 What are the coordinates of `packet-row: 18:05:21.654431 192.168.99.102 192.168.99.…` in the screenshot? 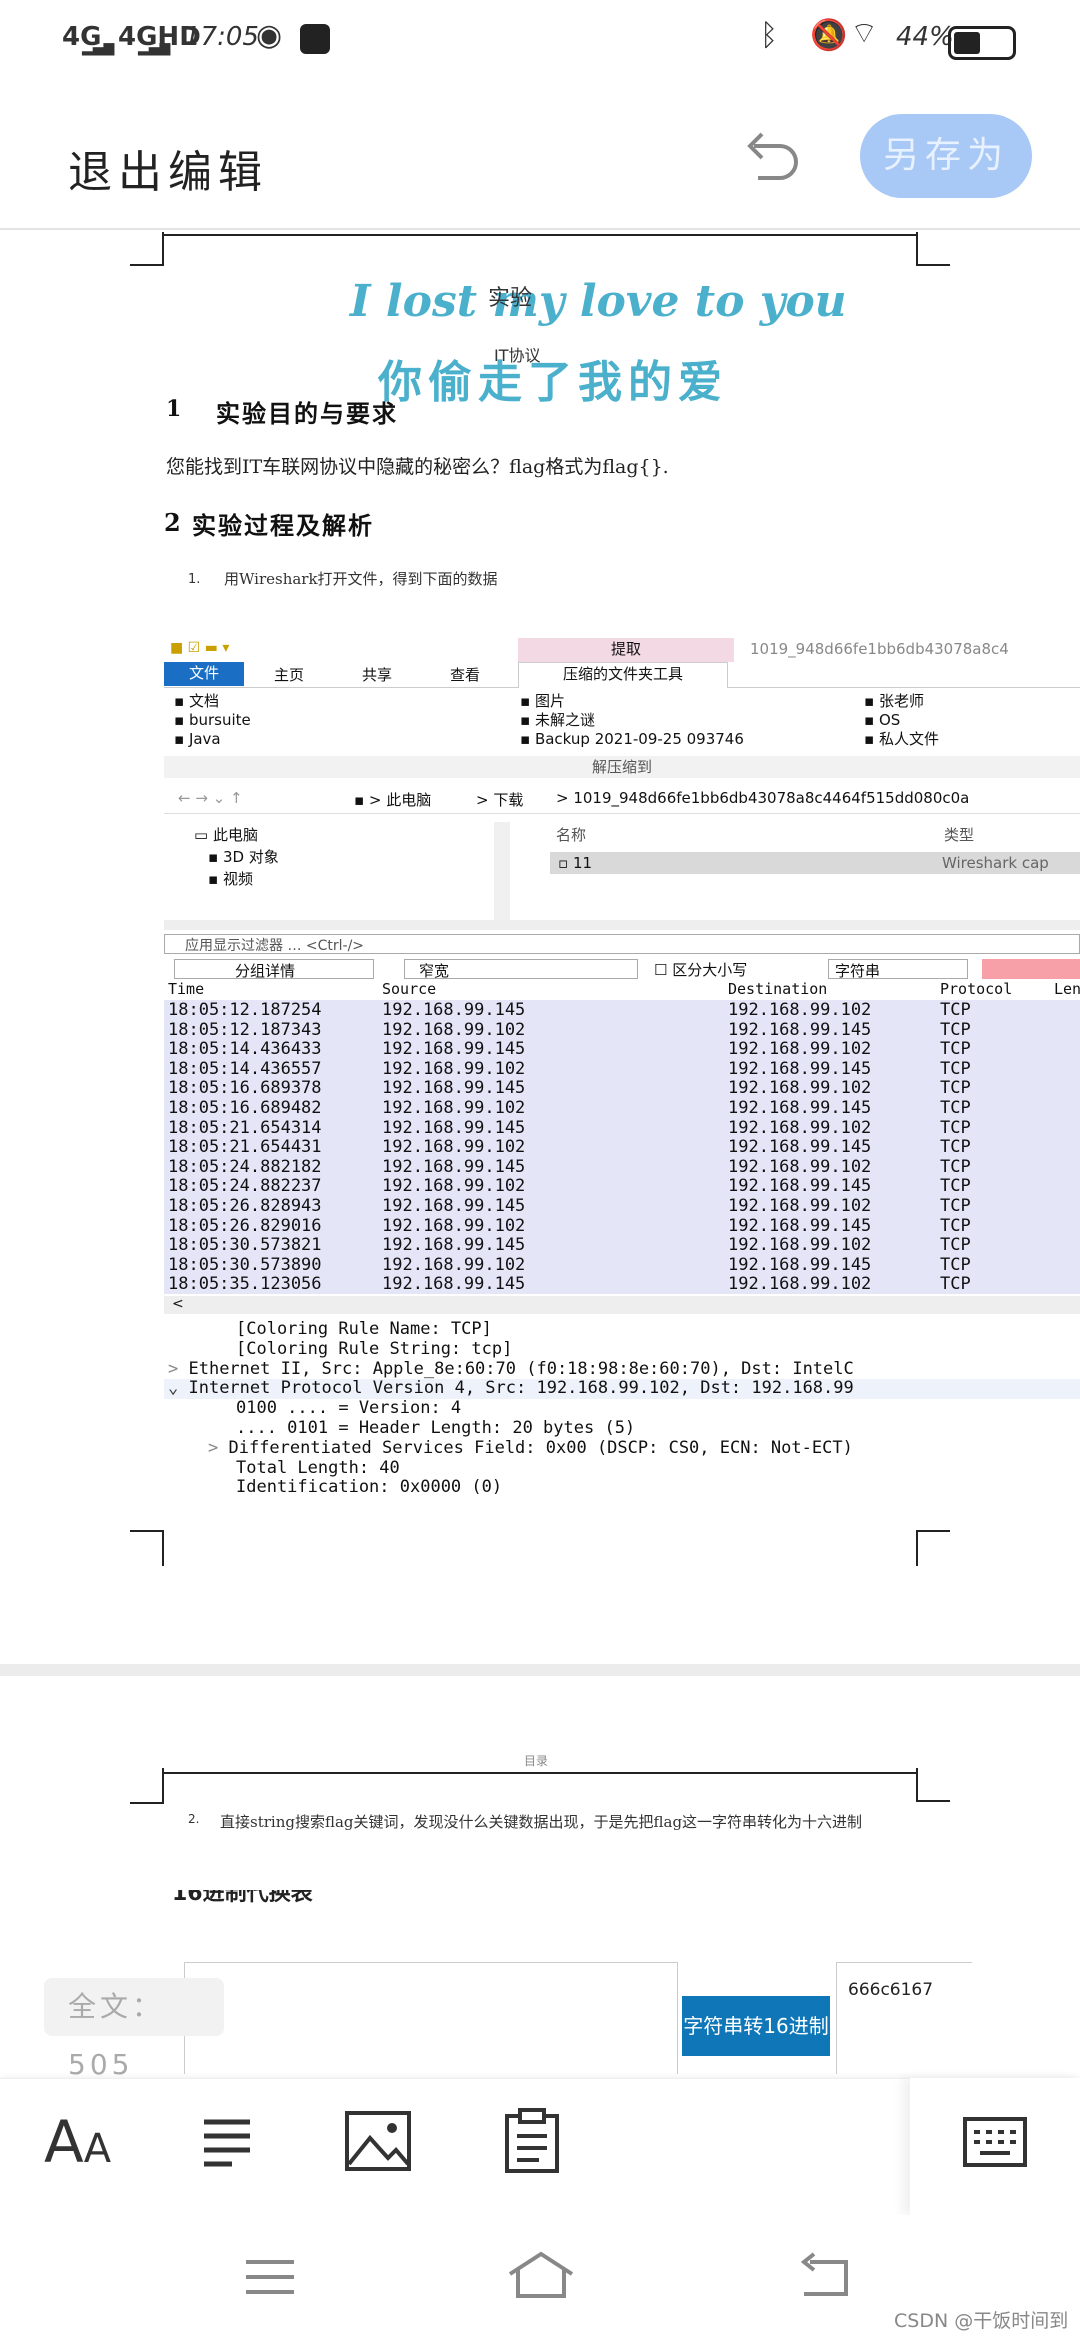 It's located at (622, 1147).